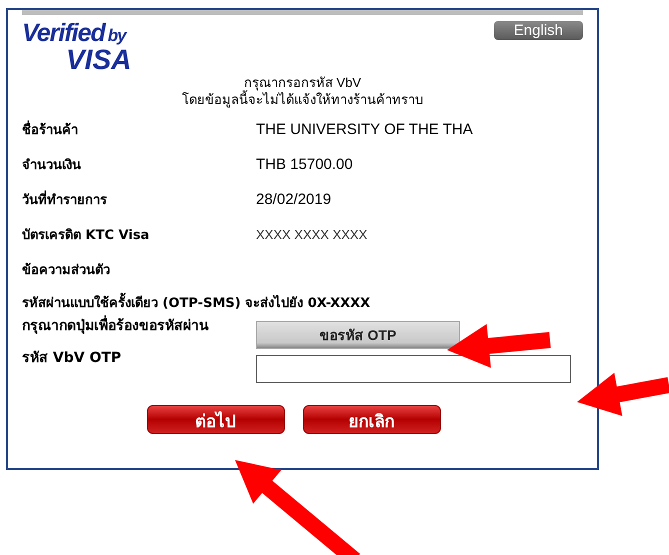 The width and height of the screenshot is (669, 555). What do you see at coordinates (312, 235) in the screenshot?
I see `field-value: XXXX XXXX XXXX` at bounding box center [312, 235].